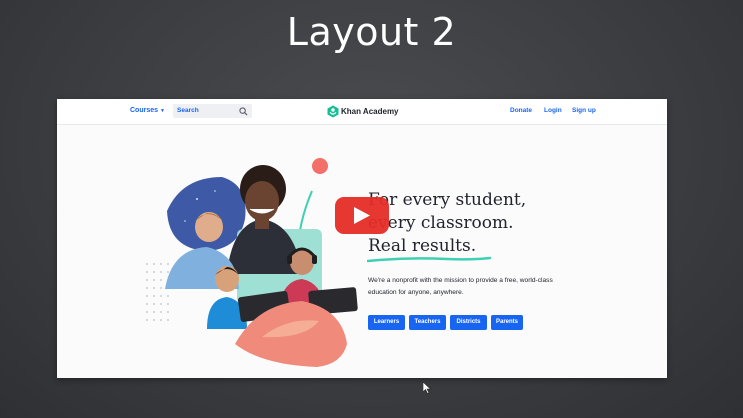  I want to click on hero-illustration, so click(252, 262).